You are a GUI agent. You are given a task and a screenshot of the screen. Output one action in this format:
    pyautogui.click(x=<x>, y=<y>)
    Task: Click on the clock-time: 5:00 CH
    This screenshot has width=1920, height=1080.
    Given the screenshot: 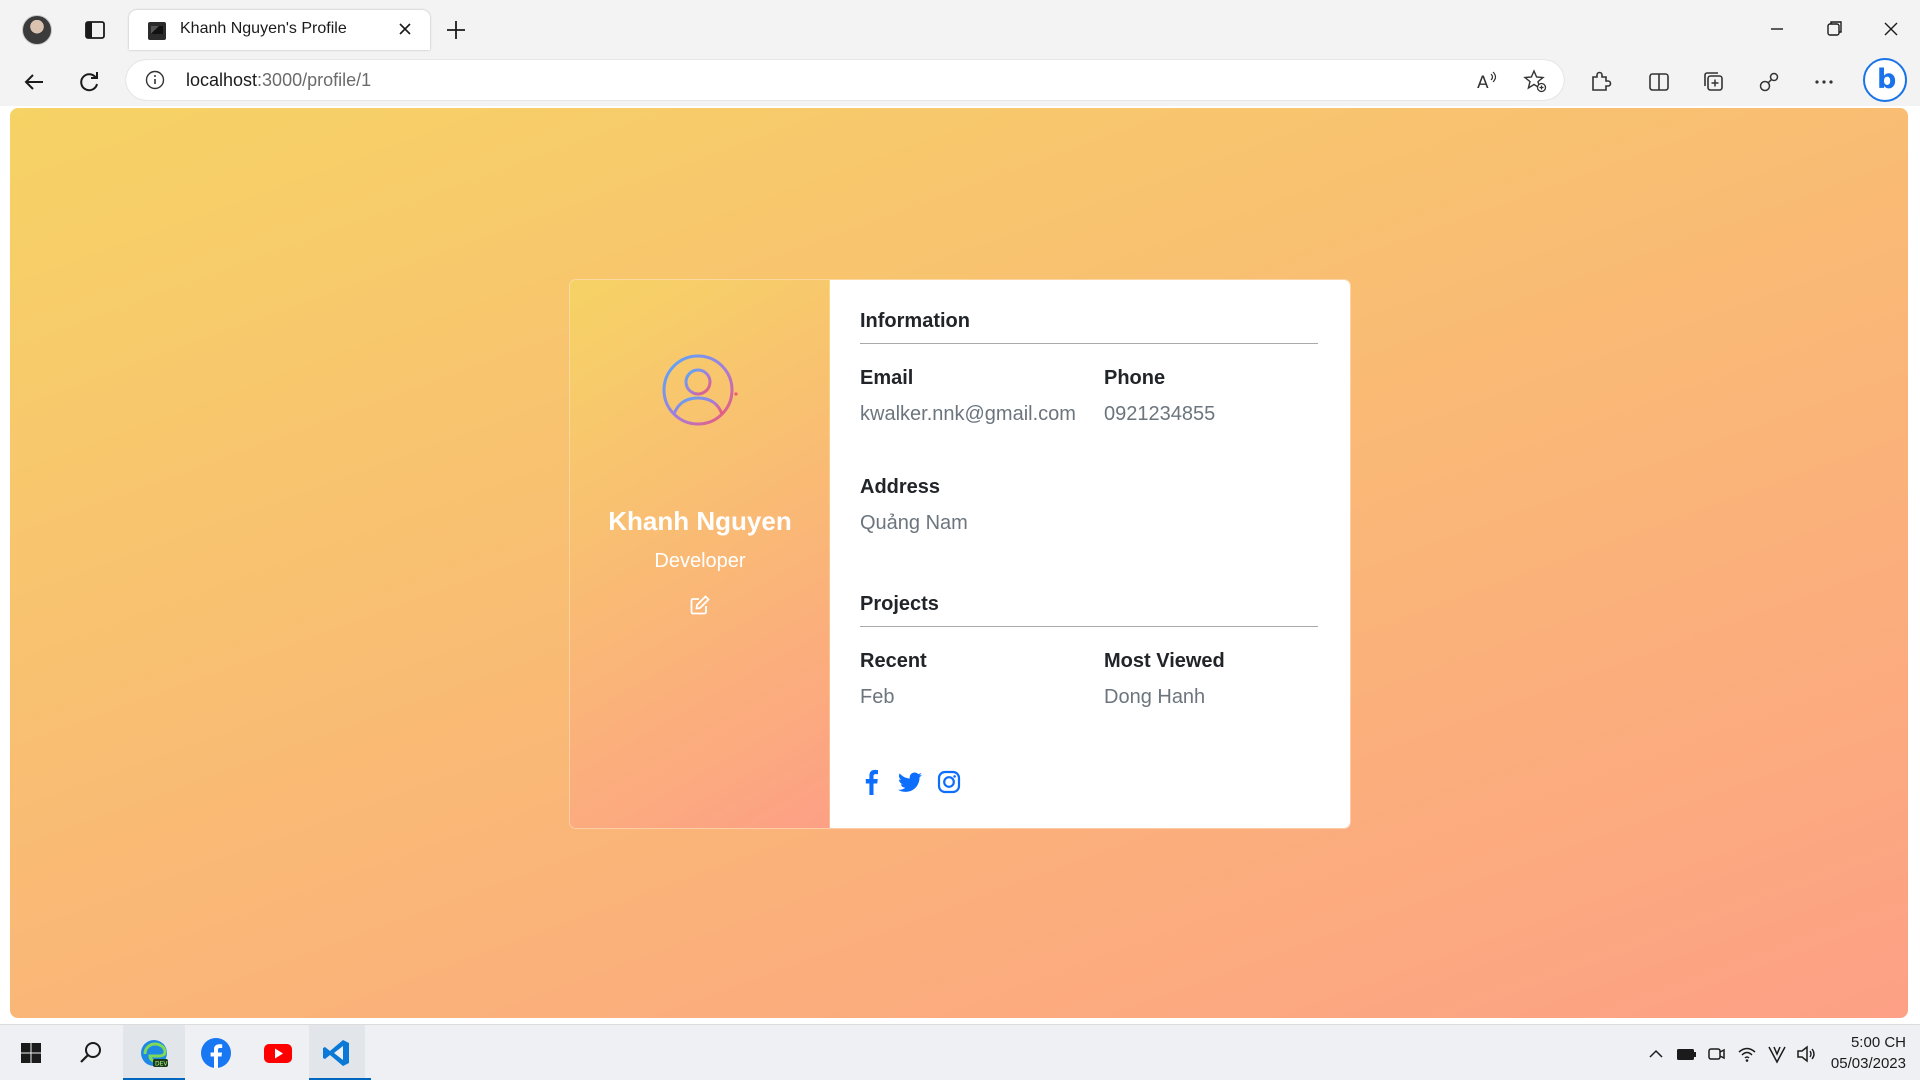 What is the action you would take?
    pyautogui.click(x=1878, y=1042)
    